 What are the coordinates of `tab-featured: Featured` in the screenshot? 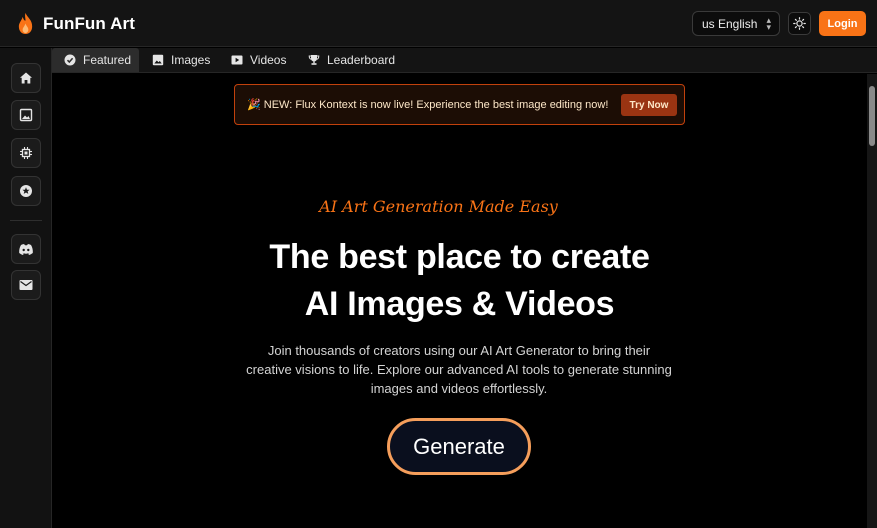 It's located at (95, 60).